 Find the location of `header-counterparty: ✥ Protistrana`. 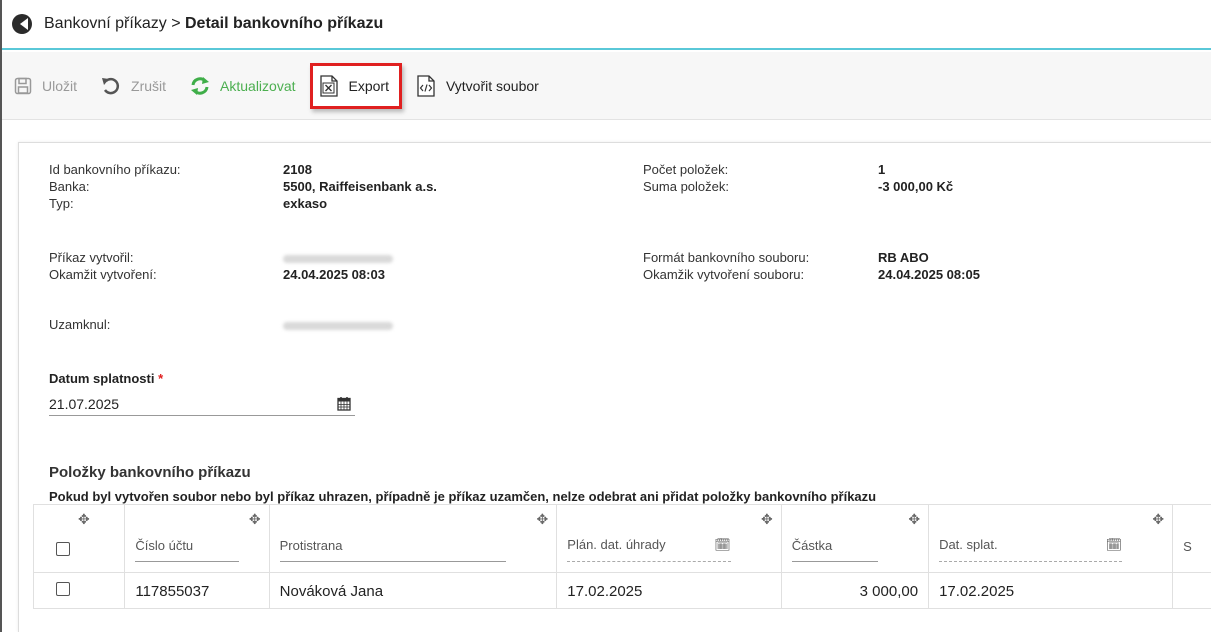

header-counterparty: ✥ Protistrana is located at coordinates (413, 538).